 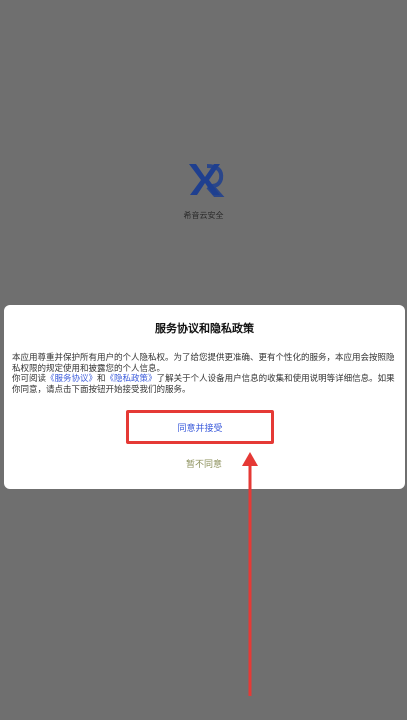 What do you see at coordinates (204, 328) in the screenshot?
I see `dialog-title: 服务协议和隐私政策` at bounding box center [204, 328].